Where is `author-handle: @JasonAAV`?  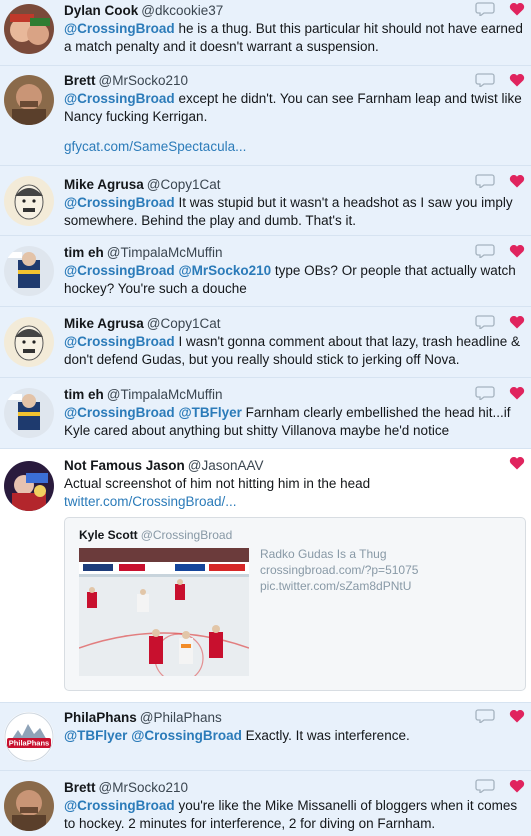 author-handle: @JasonAAV is located at coordinates (226, 465).